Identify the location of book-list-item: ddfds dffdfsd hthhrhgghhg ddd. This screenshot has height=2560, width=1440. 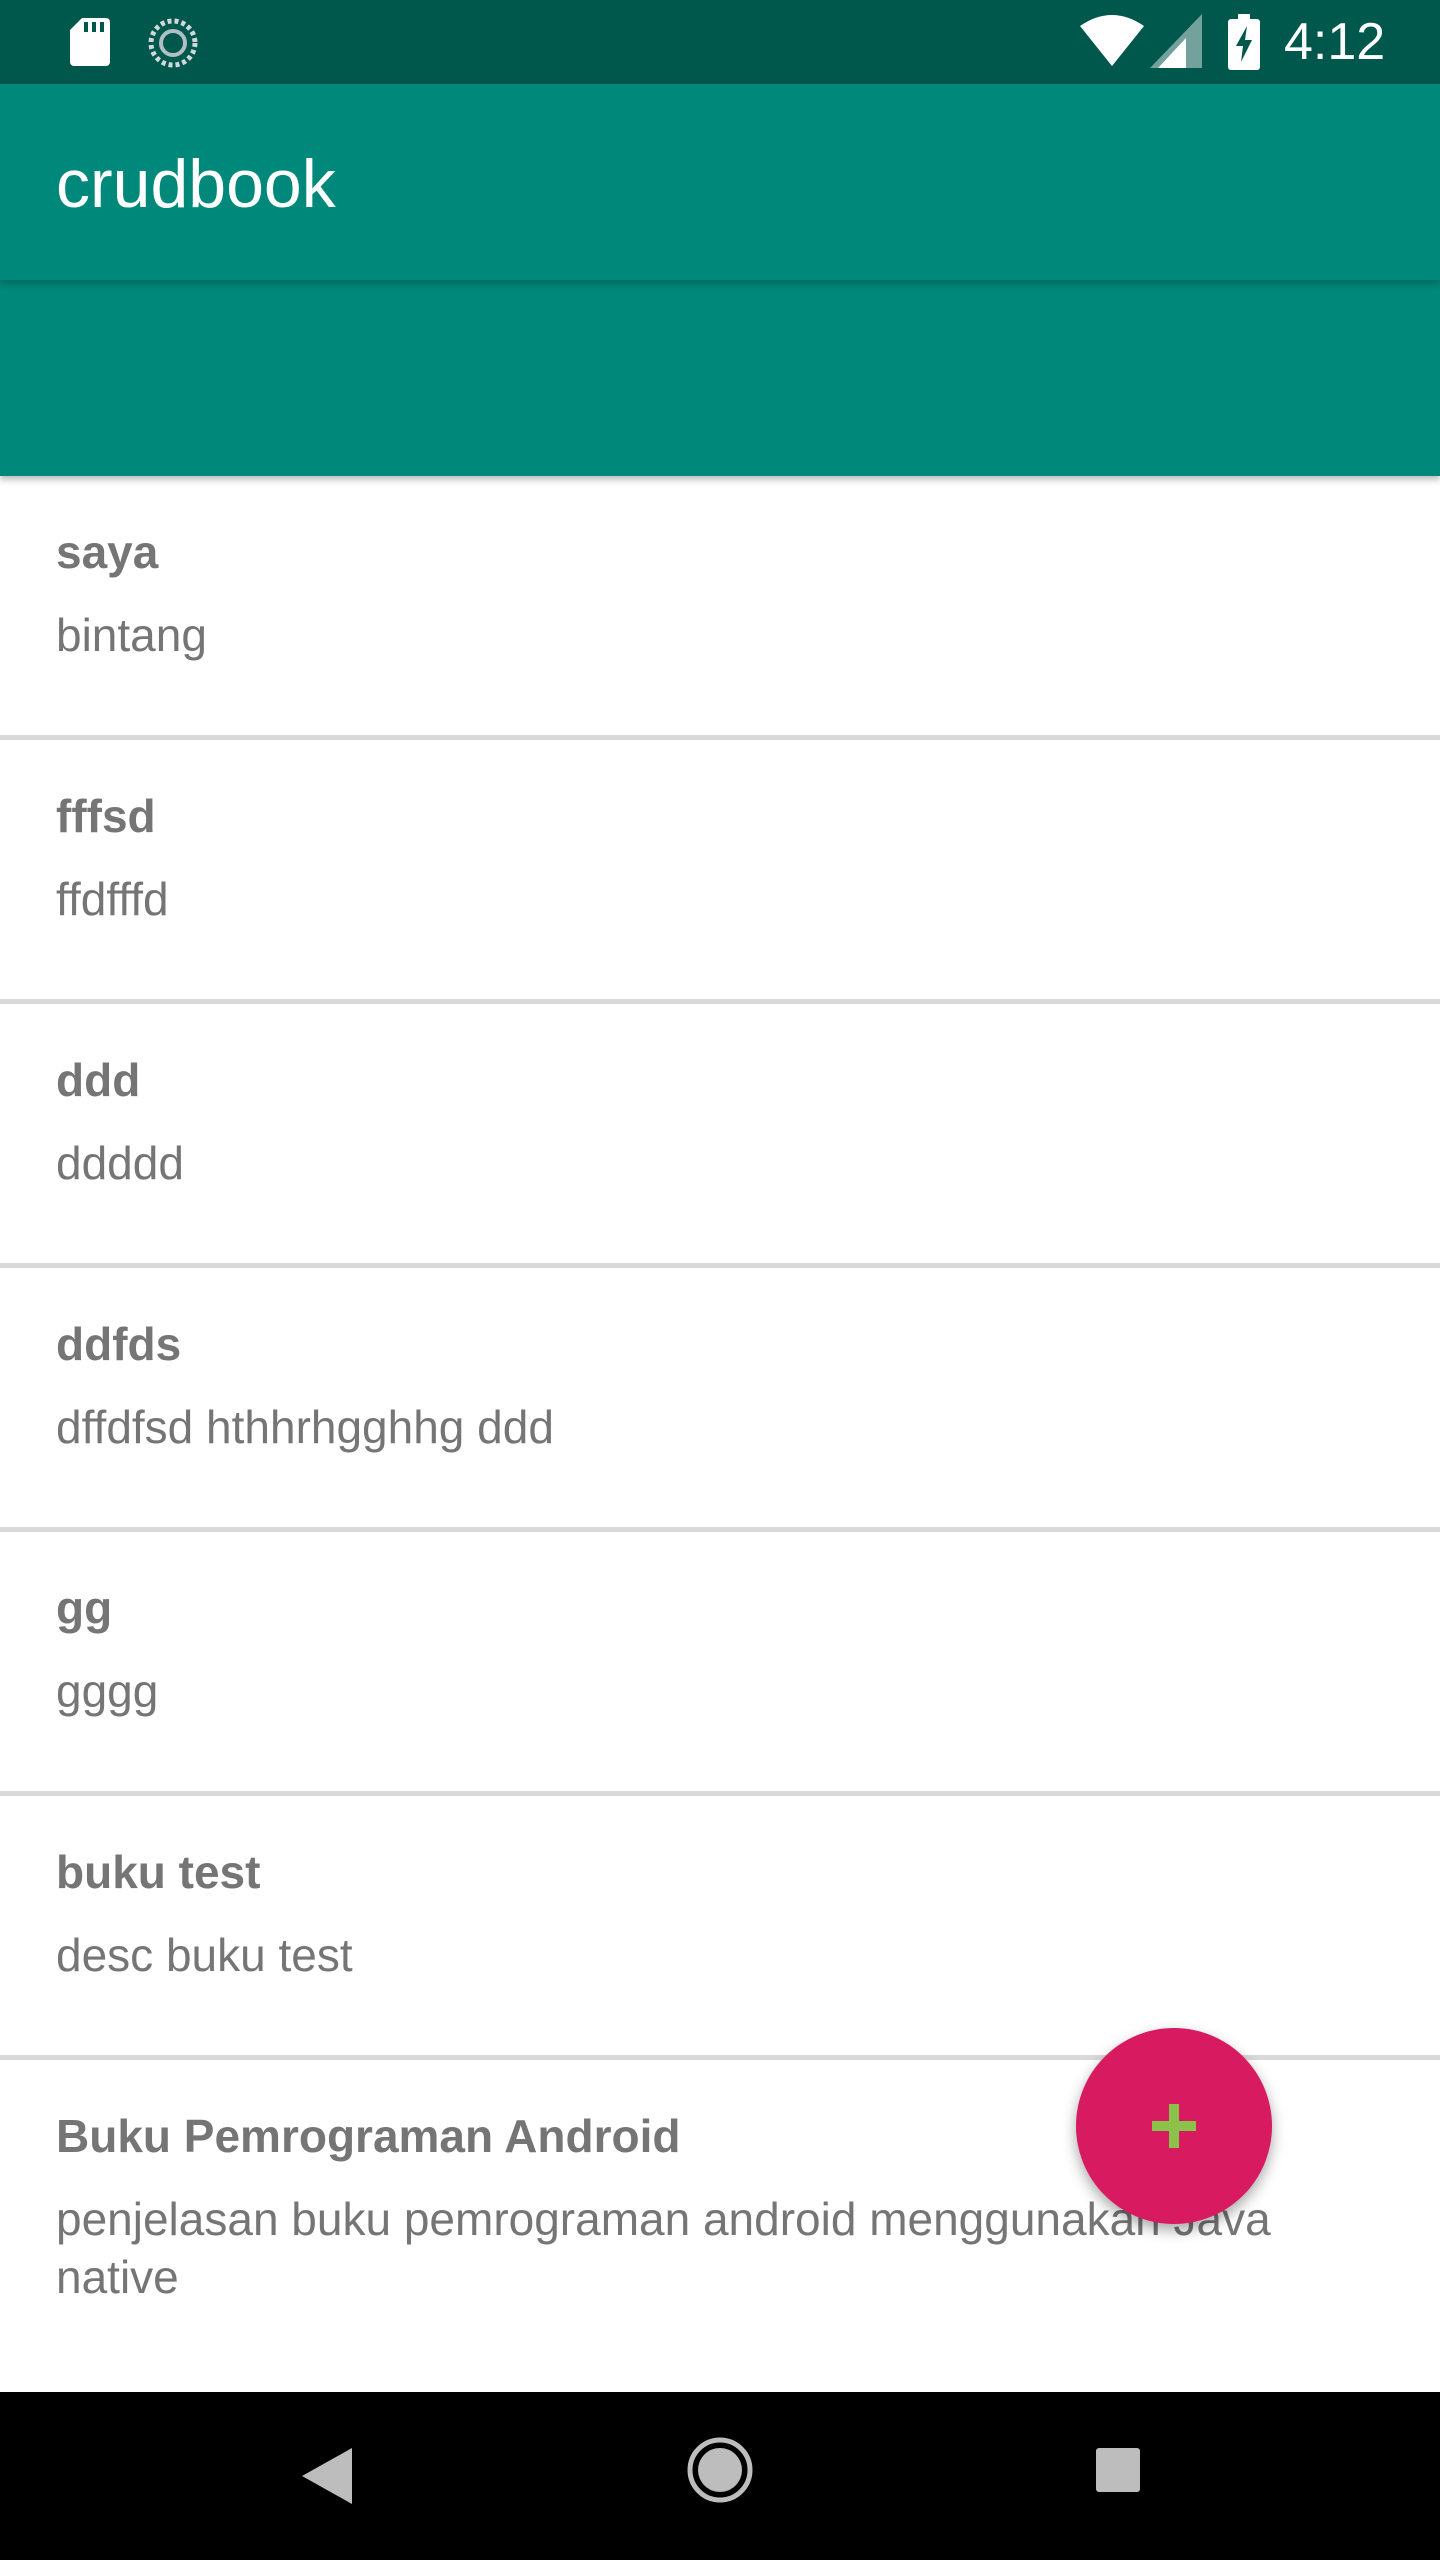
(720, 1400).